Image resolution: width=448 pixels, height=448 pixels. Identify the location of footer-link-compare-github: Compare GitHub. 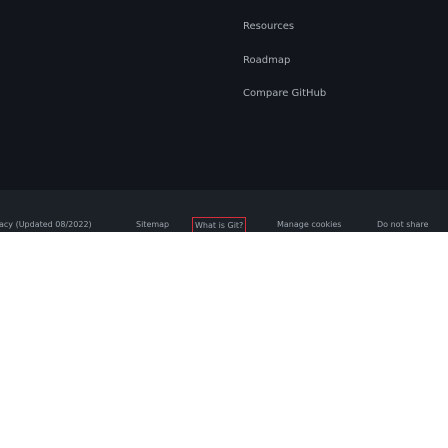
(284, 93).